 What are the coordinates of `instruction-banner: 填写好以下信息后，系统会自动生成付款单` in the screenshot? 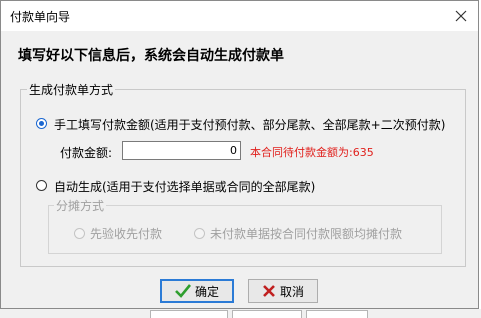 It's located at (239, 52).